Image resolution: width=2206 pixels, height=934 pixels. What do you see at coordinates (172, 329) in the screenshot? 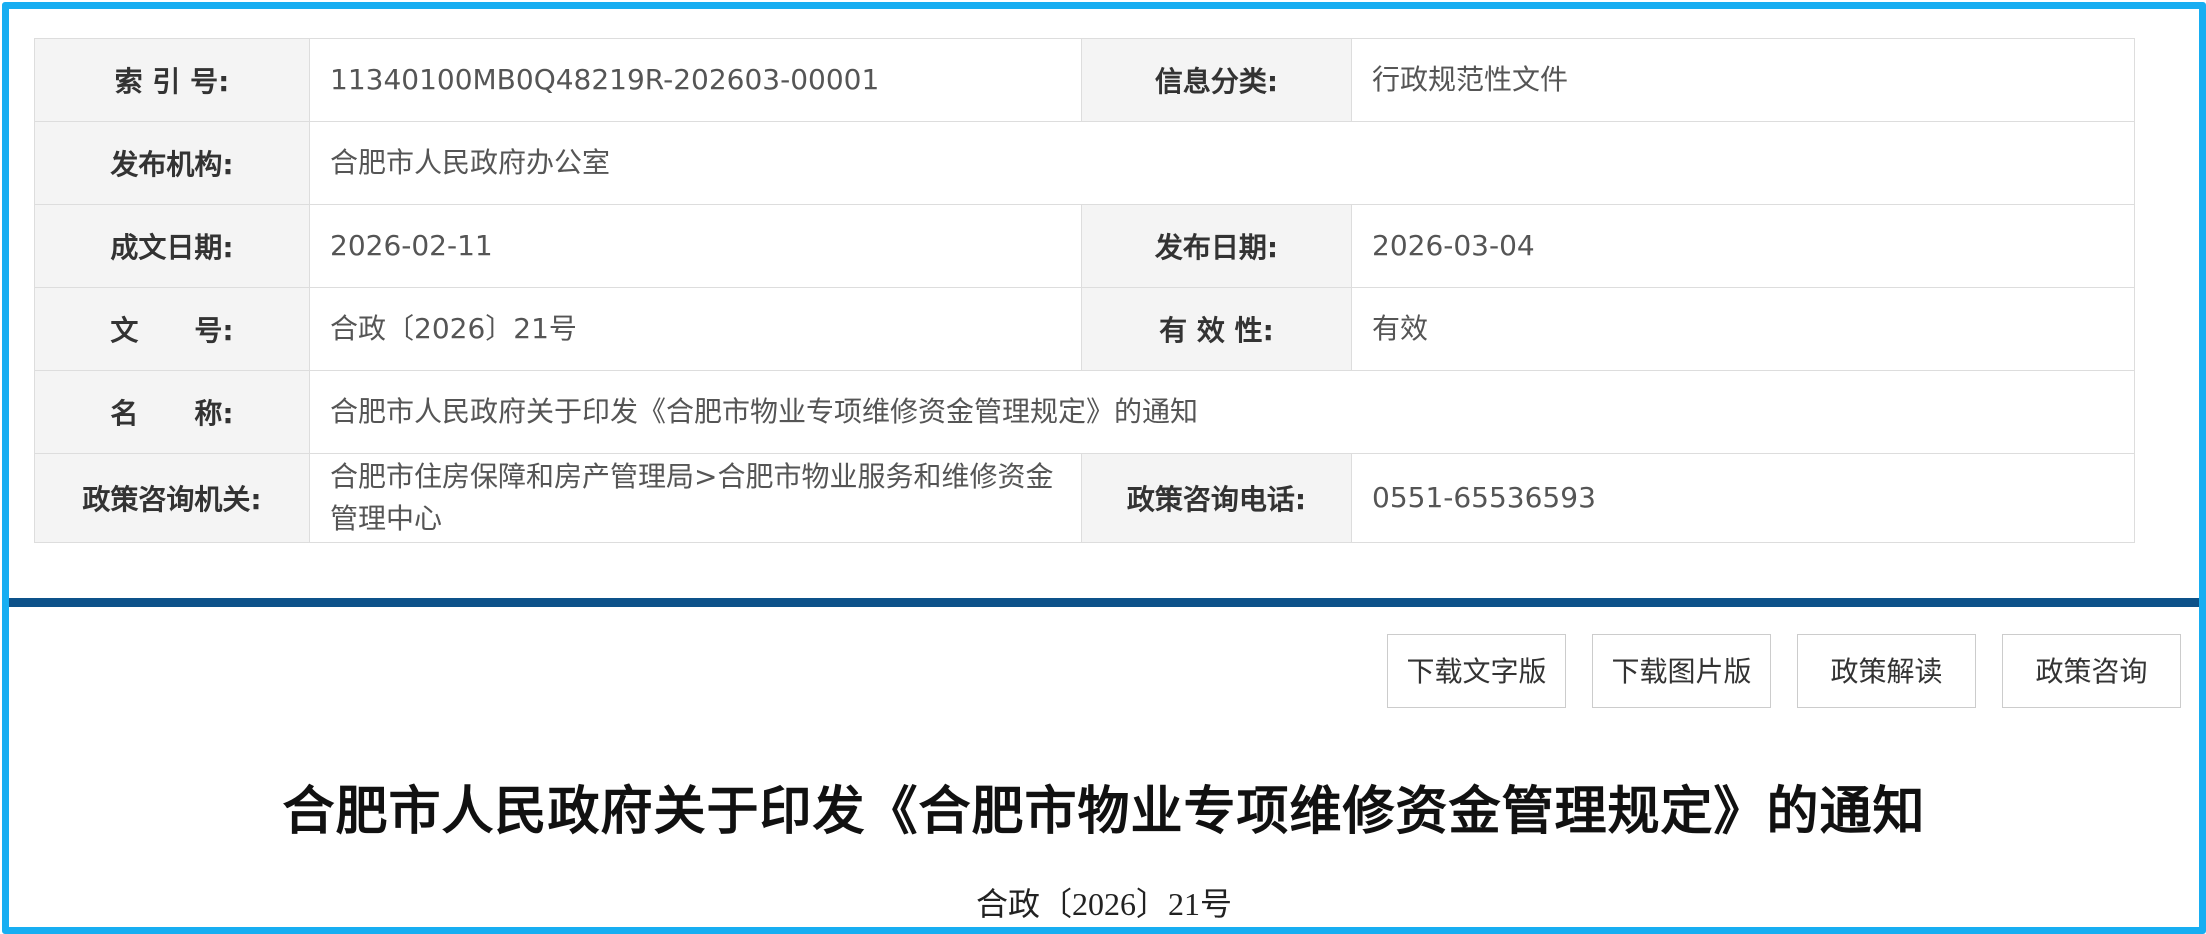
I see `doc-no-label: 文 号:` at bounding box center [172, 329].